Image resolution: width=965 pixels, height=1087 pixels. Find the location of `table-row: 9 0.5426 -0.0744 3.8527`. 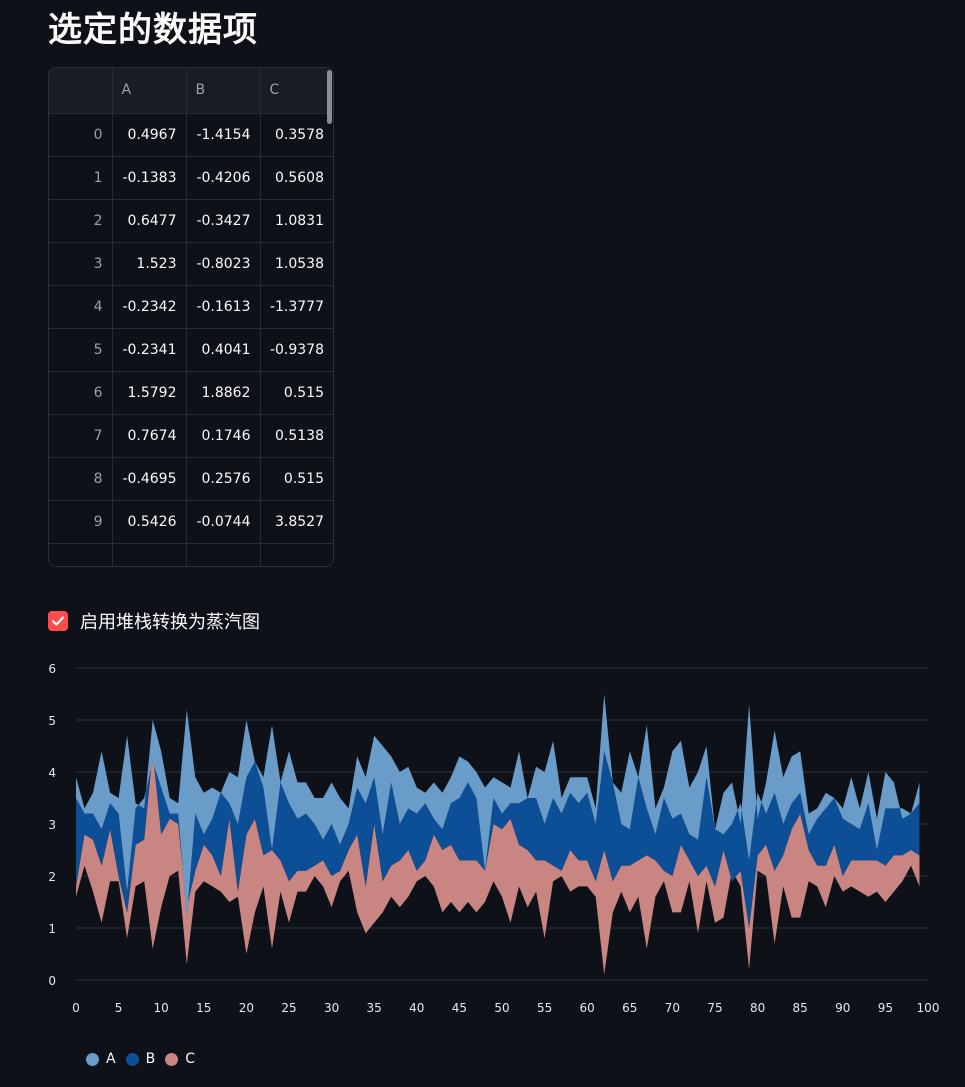

table-row: 9 0.5426 -0.0744 3.8527 is located at coordinates (191, 522).